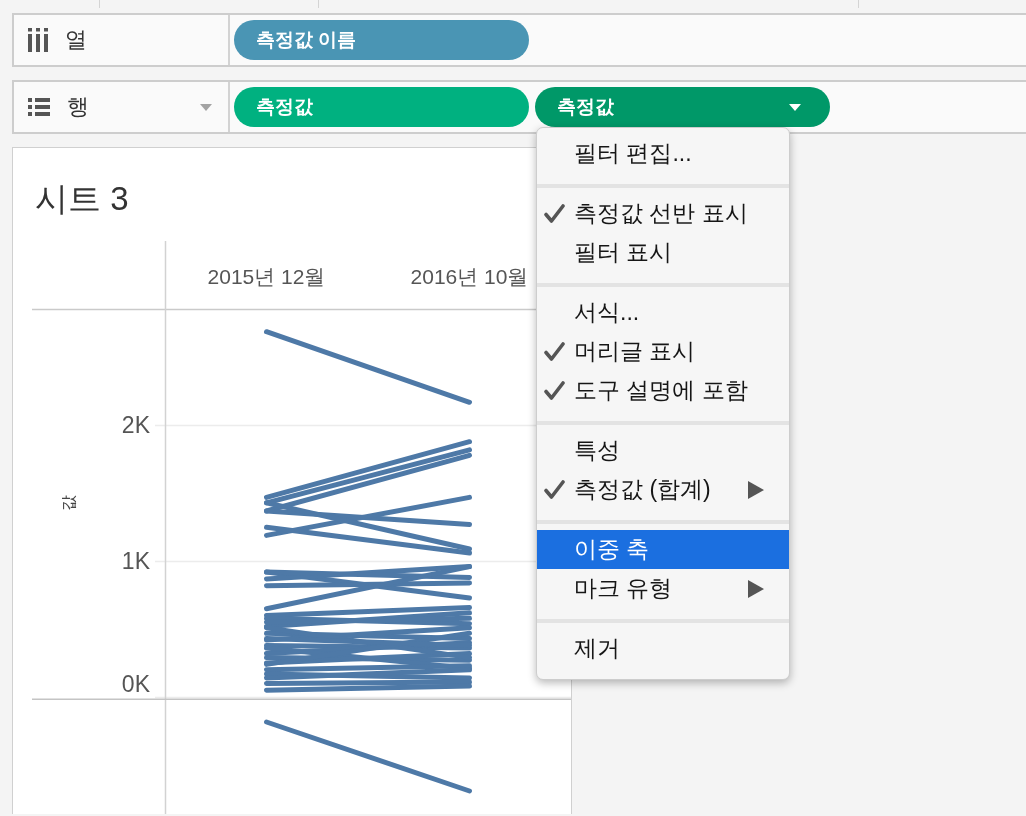 Image resolution: width=1026 pixels, height=816 pixels. Describe the element at coordinates (135, 561) in the screenshot. I see `axis-label: 1K` at that location.